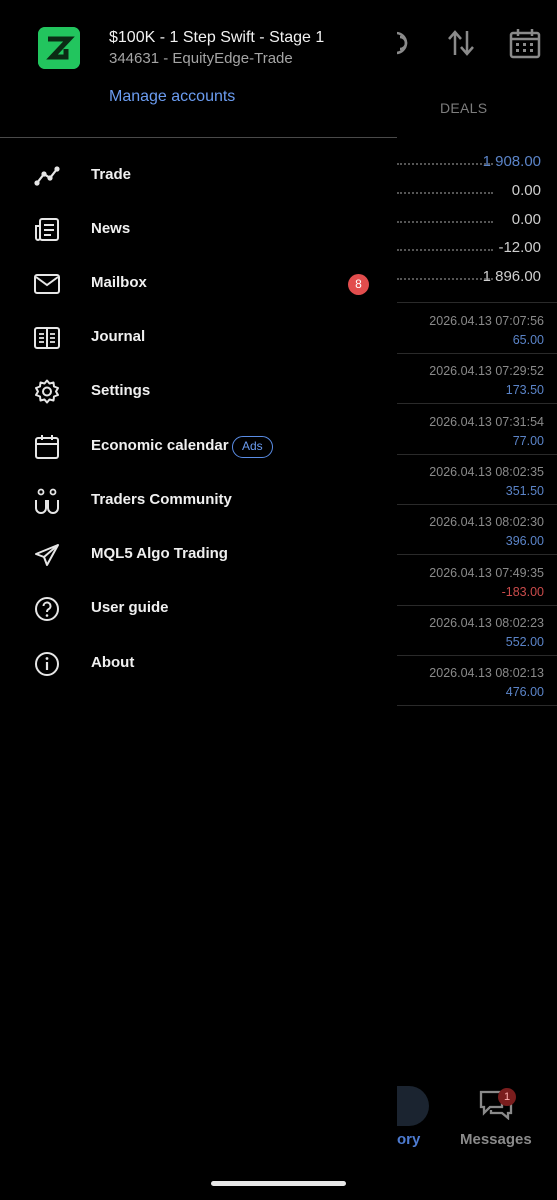 The image size is (557, 1200). I want to click on summary-value: 1 908.00, so click(511, 161).